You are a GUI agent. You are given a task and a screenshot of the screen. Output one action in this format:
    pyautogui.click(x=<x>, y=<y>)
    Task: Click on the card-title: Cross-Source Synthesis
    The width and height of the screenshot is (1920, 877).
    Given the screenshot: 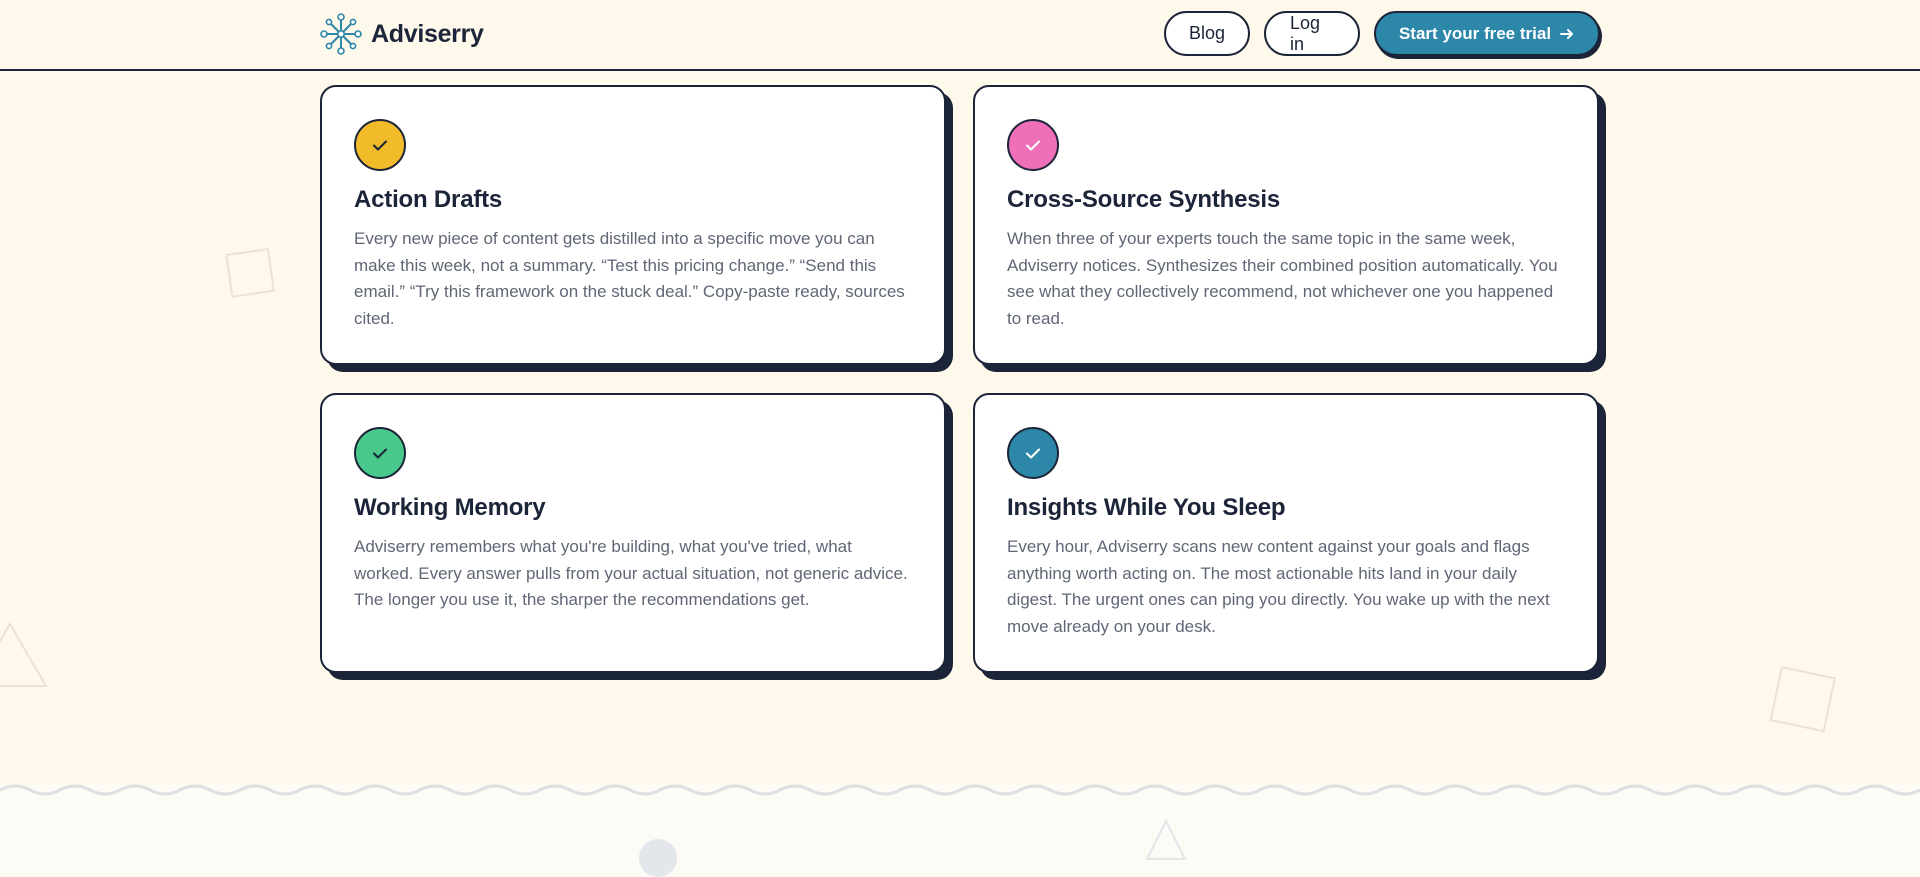 What is the action you would take?
    pyautogui.click(x=1144, y=199)
    